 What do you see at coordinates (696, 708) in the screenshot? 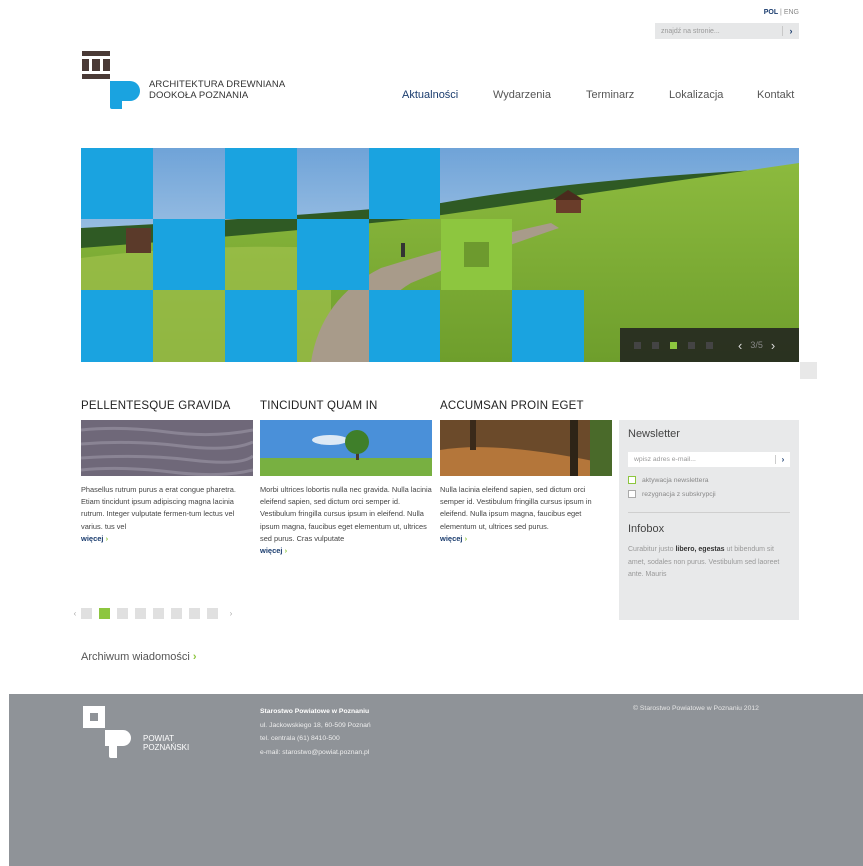
I see `footer-copyright: © Starostwo Powiatowe w Poznaniu 2012` at bounding box center [696, 708].